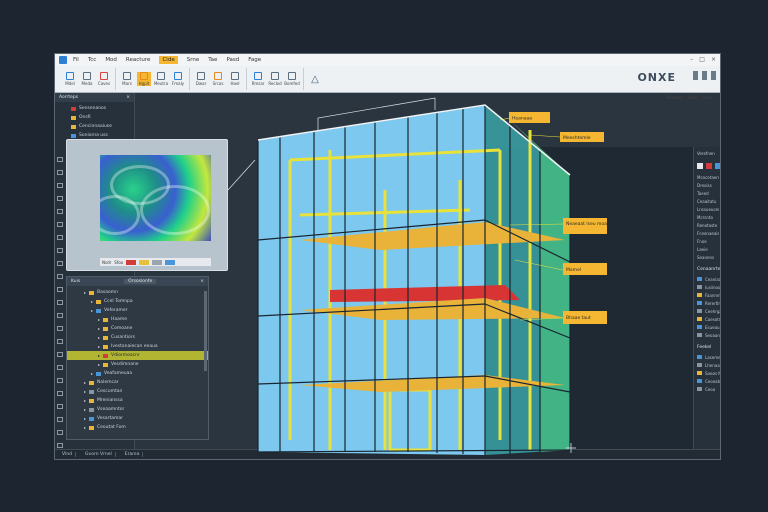  I want to click on callout-3: Neaeaat lseu moaaf, so click(587, 226).